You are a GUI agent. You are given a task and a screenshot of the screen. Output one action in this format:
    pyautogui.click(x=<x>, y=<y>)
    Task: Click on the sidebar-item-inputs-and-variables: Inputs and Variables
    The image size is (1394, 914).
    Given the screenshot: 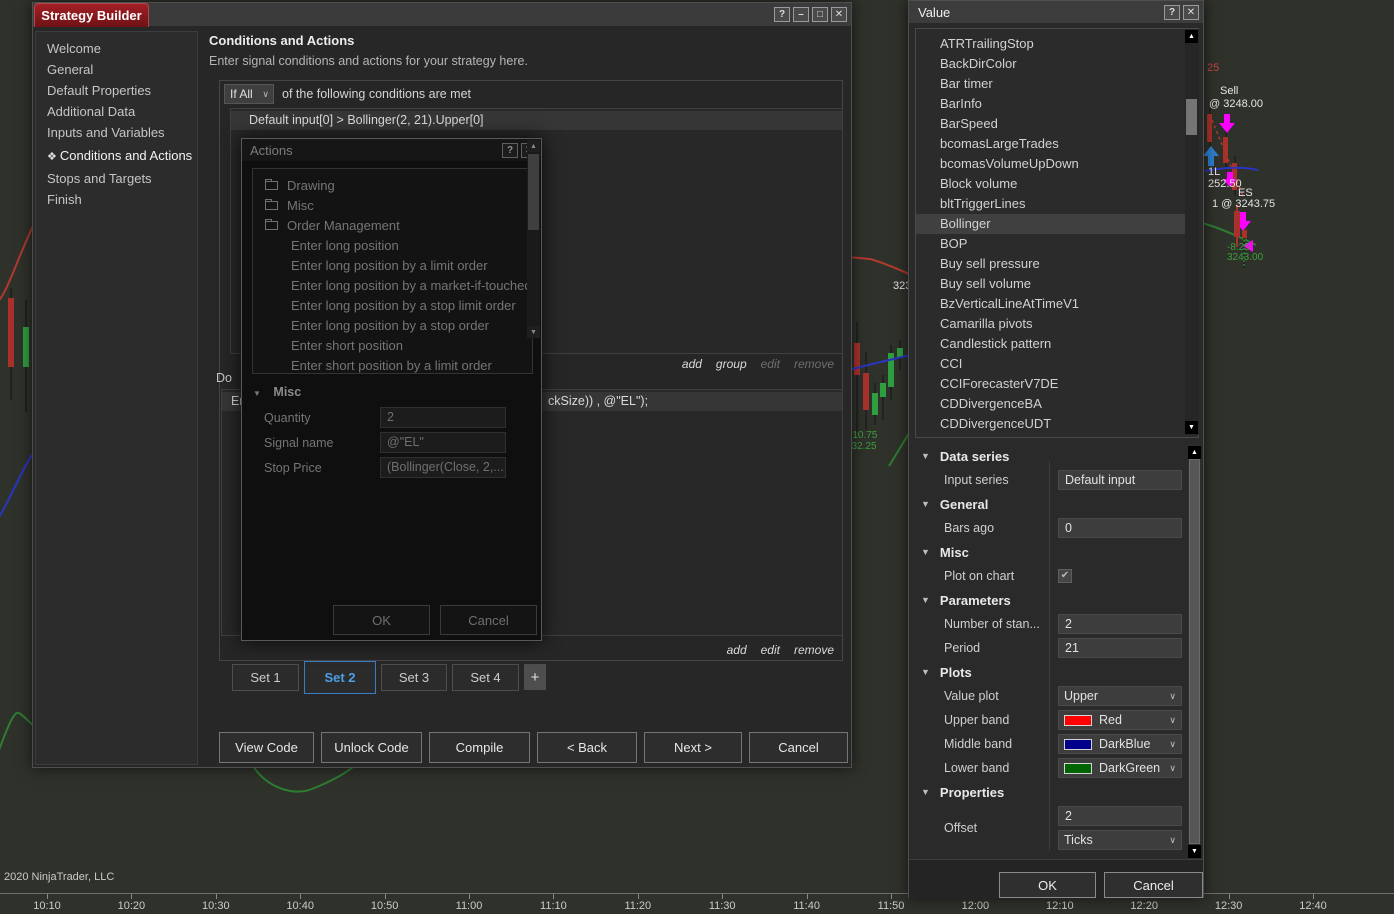 What is the action you would take?
    pyautogui.click(x=116, y=132)
    